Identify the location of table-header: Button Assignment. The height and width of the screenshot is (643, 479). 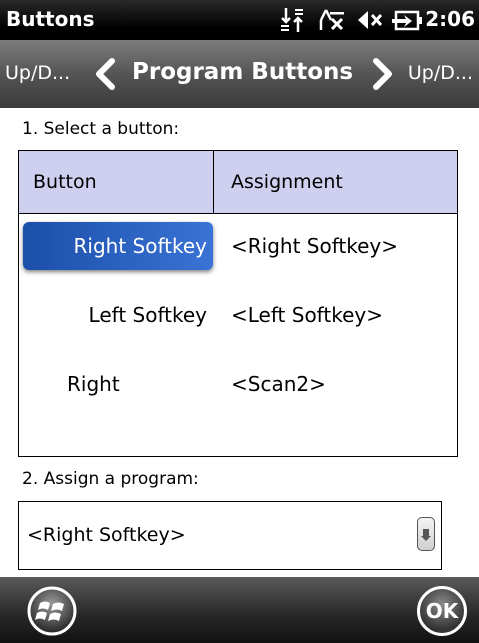
(238, 182).